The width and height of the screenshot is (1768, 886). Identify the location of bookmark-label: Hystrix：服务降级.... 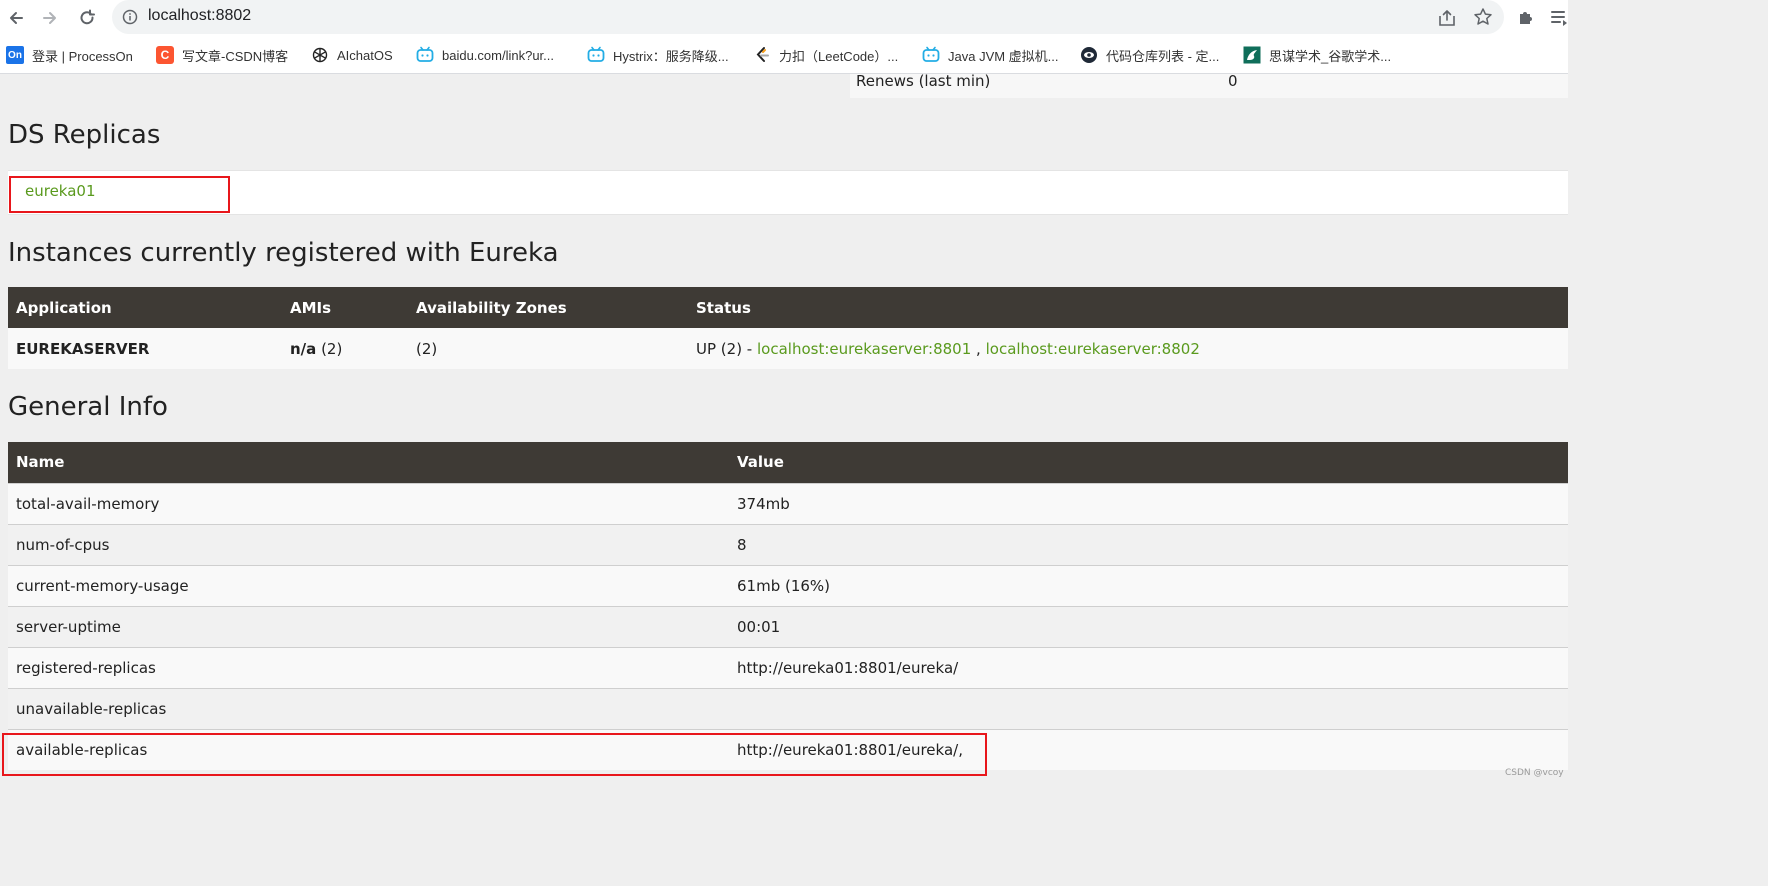
(671, 56).